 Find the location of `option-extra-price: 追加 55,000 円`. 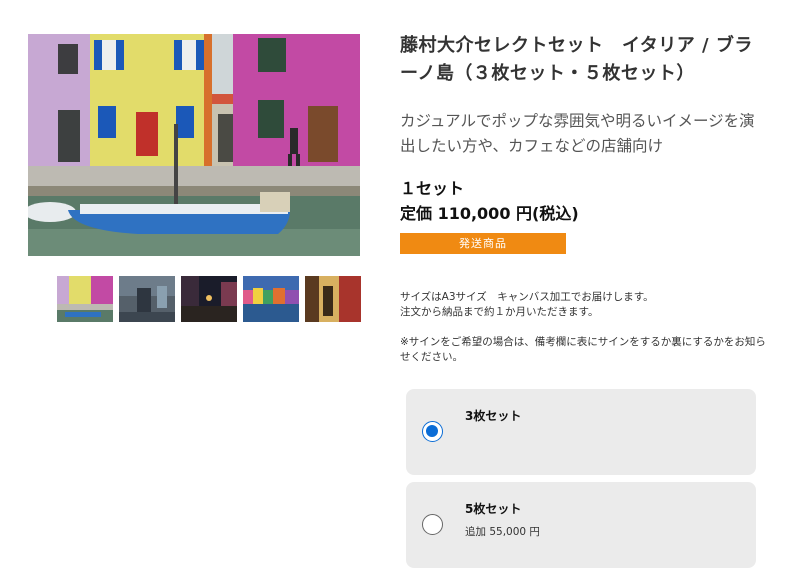

option-extra-price: 追加 55,000 円 is located at coordinates (502, 532).